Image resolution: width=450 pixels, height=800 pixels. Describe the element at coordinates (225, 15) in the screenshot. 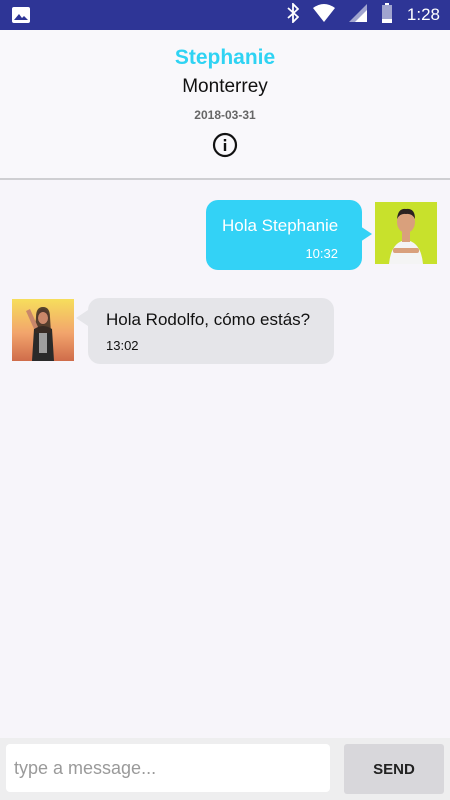

I see `status-bar: 1:28` at that location.